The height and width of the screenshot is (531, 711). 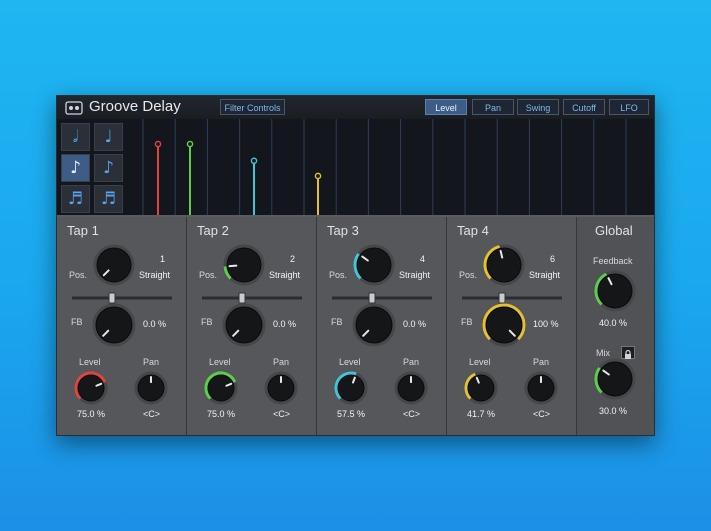 What do you see at coordinates (293, 259) in the screenshot?
I see `pos-number: 2` at bounding box center [293, 259].